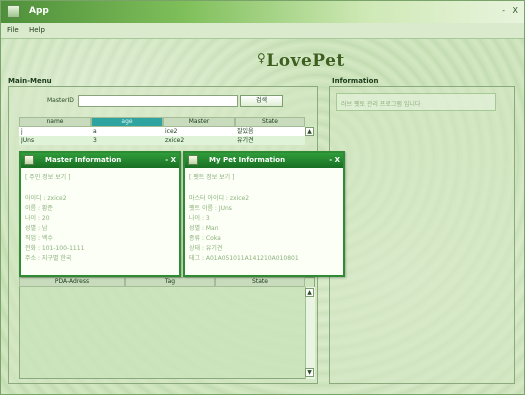  Describe the element at coordinates (355, 81) in the screenshot. I see `information-title: Information` at that location.